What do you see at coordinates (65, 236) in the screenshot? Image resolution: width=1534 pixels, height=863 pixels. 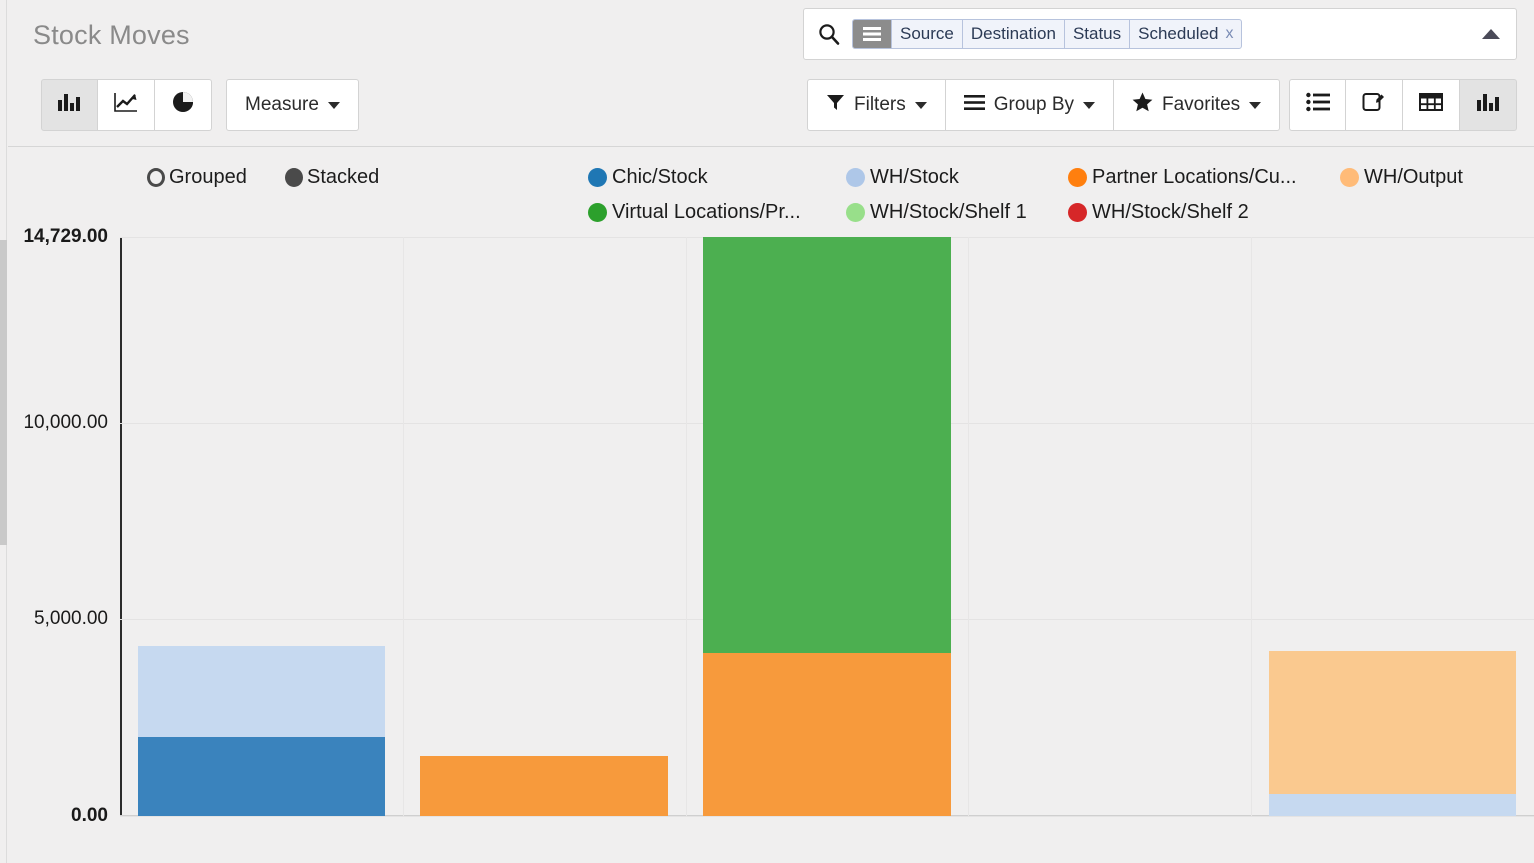 I see `y-axis-tick-label: 14,729.00` at bounding box center [65, 236].